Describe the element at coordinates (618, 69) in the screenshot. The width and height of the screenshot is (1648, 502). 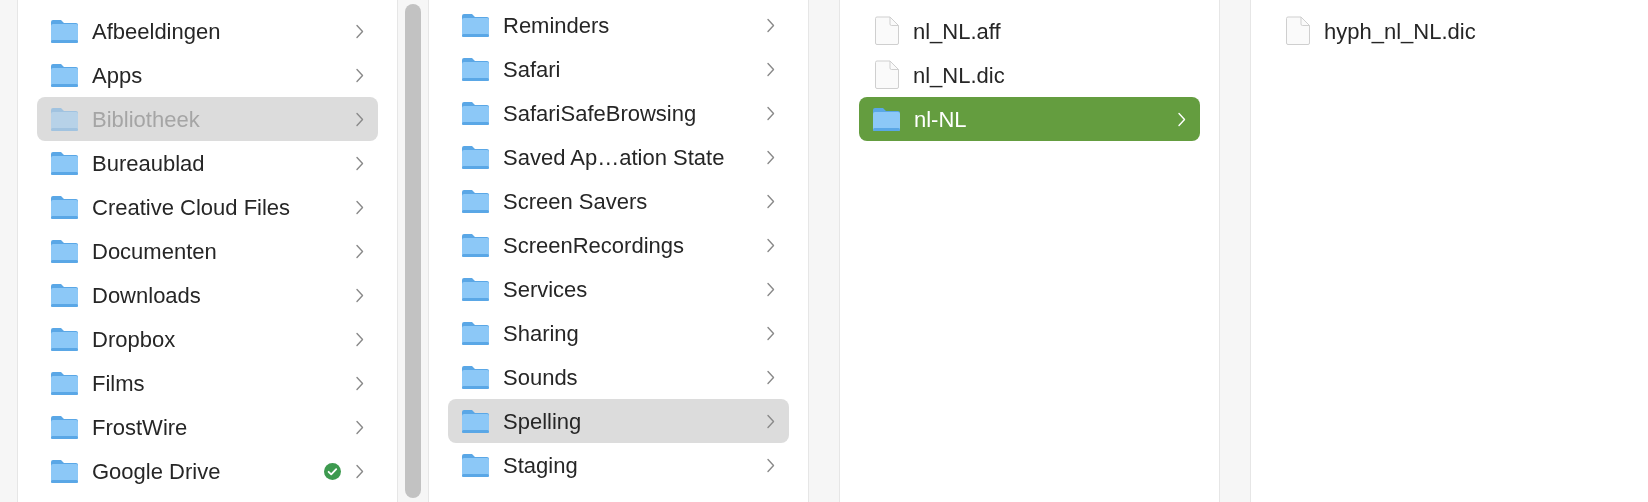
I see `folder-item: Safari` at that location.